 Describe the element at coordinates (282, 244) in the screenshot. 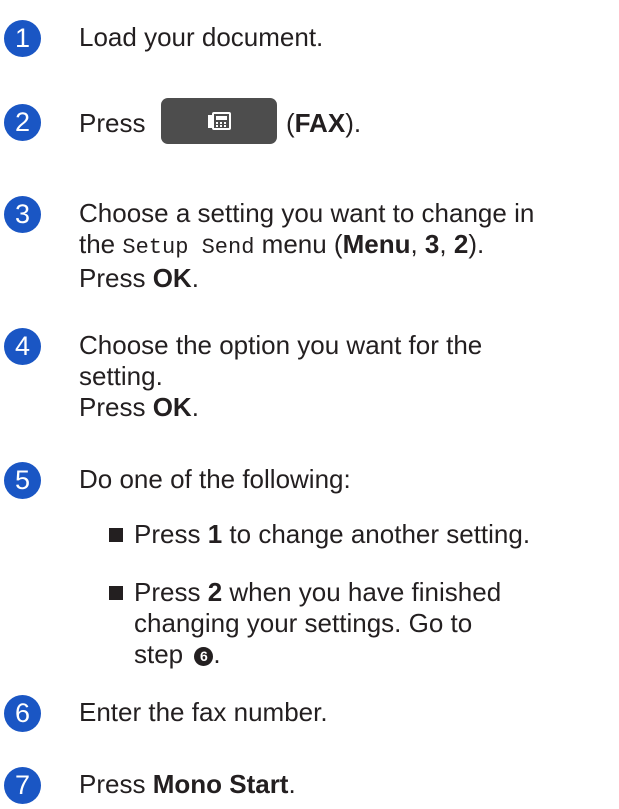

I see `step-3-line-2: the Setup Send menu (Menu, 3, 2).` at that location.